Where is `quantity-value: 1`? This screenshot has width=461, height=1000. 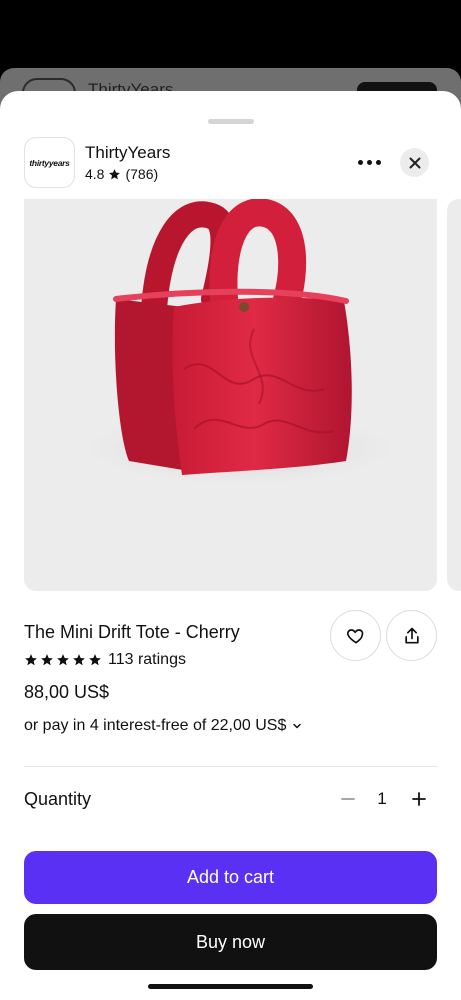 quantity-value: 1 is located at coordinates (382, 798).